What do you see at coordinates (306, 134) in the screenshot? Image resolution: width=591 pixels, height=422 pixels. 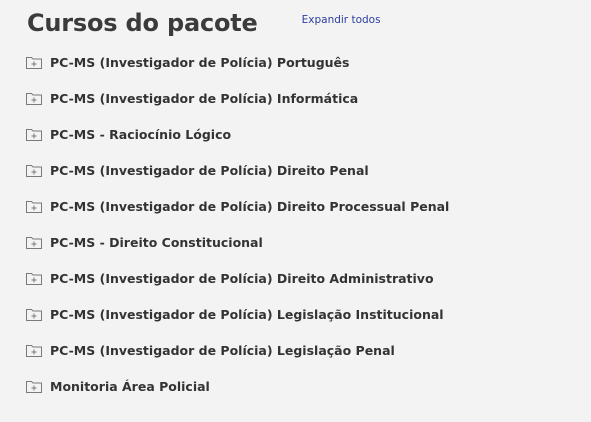 I see `course-item: PC-MS - Raciocínio Lógico` at bounding box center [306, 134].